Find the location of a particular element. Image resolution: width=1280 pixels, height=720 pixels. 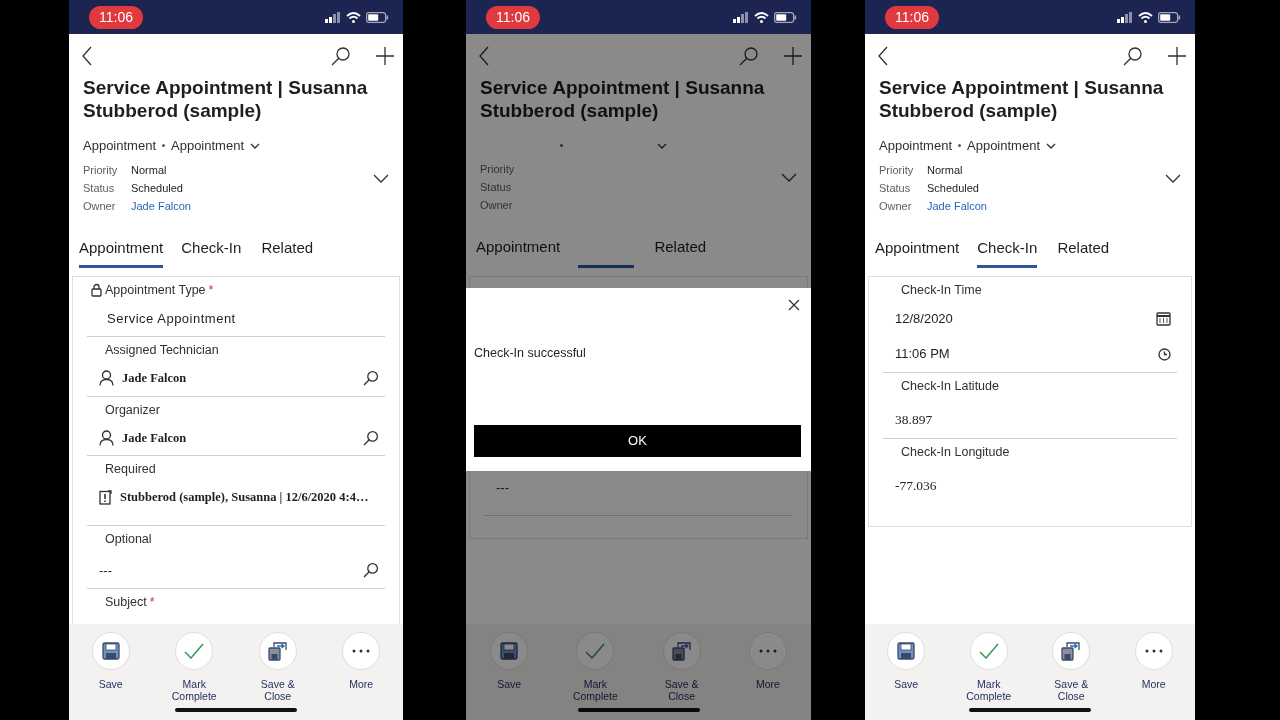

field-label: Check-In Longitude is located at coordinates (955, 452).